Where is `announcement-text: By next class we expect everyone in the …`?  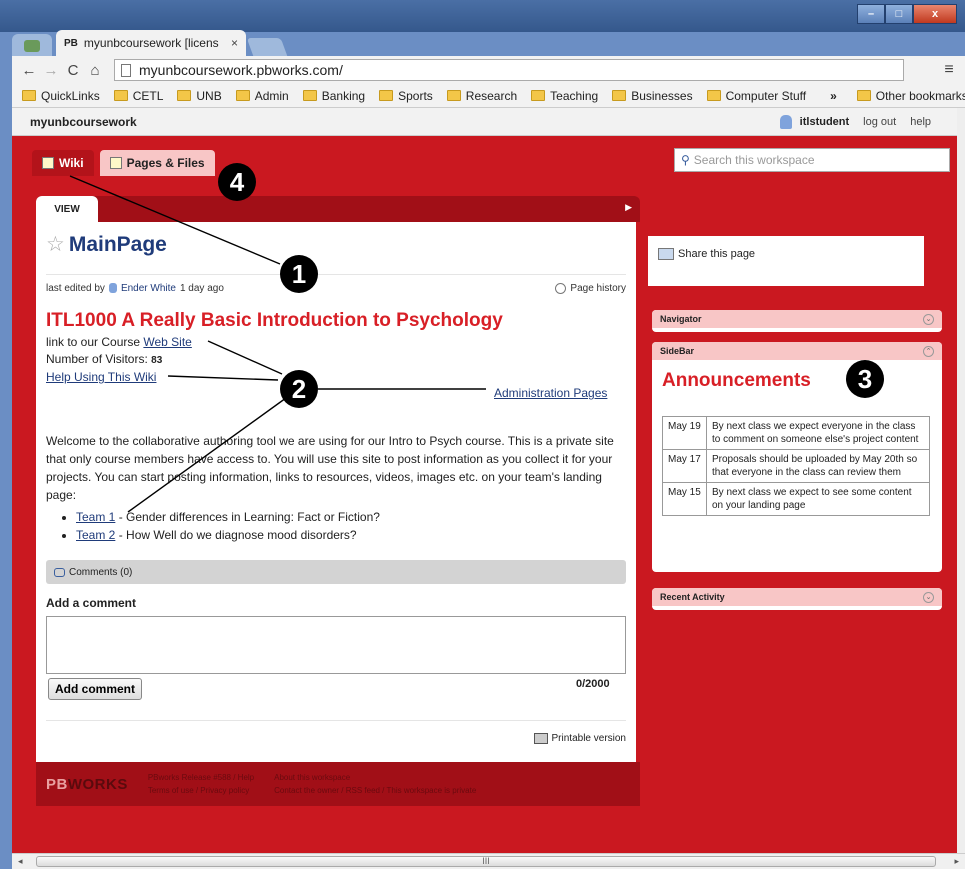
announcement-text: By next class we expect everyone in the … is located at coordinates (818, 433).